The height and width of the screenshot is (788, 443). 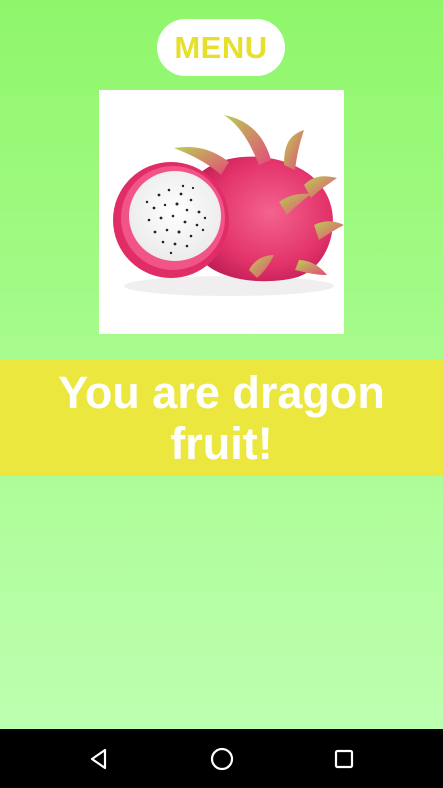 I want to click on home-button, so click(x=222, y=758).